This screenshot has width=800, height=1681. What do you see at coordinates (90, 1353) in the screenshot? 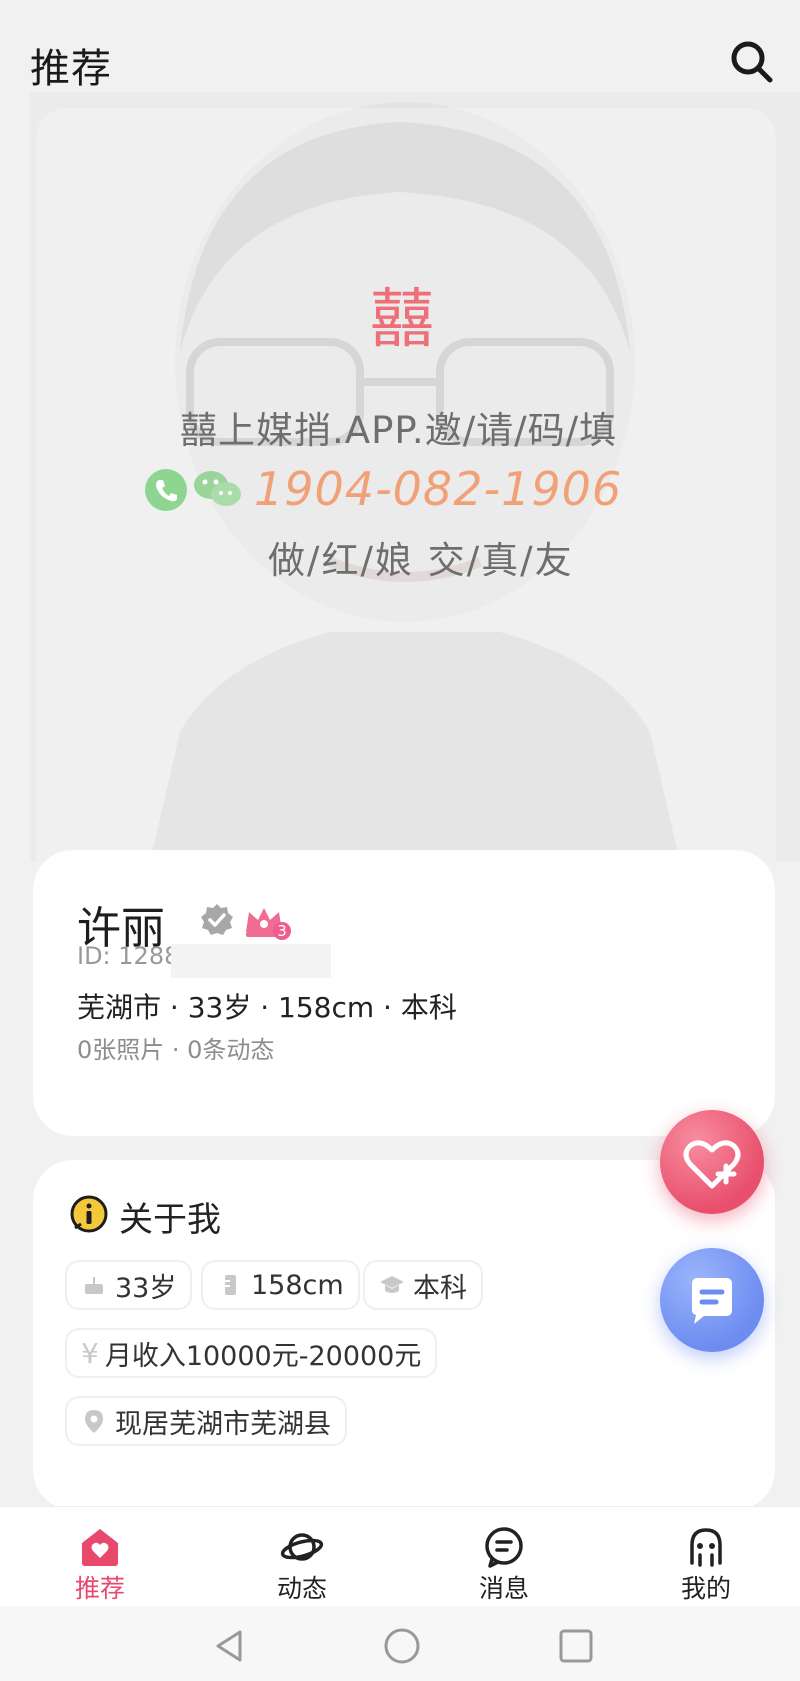
I see `yen-icon: ¥` at bounding box center [90, 1353].